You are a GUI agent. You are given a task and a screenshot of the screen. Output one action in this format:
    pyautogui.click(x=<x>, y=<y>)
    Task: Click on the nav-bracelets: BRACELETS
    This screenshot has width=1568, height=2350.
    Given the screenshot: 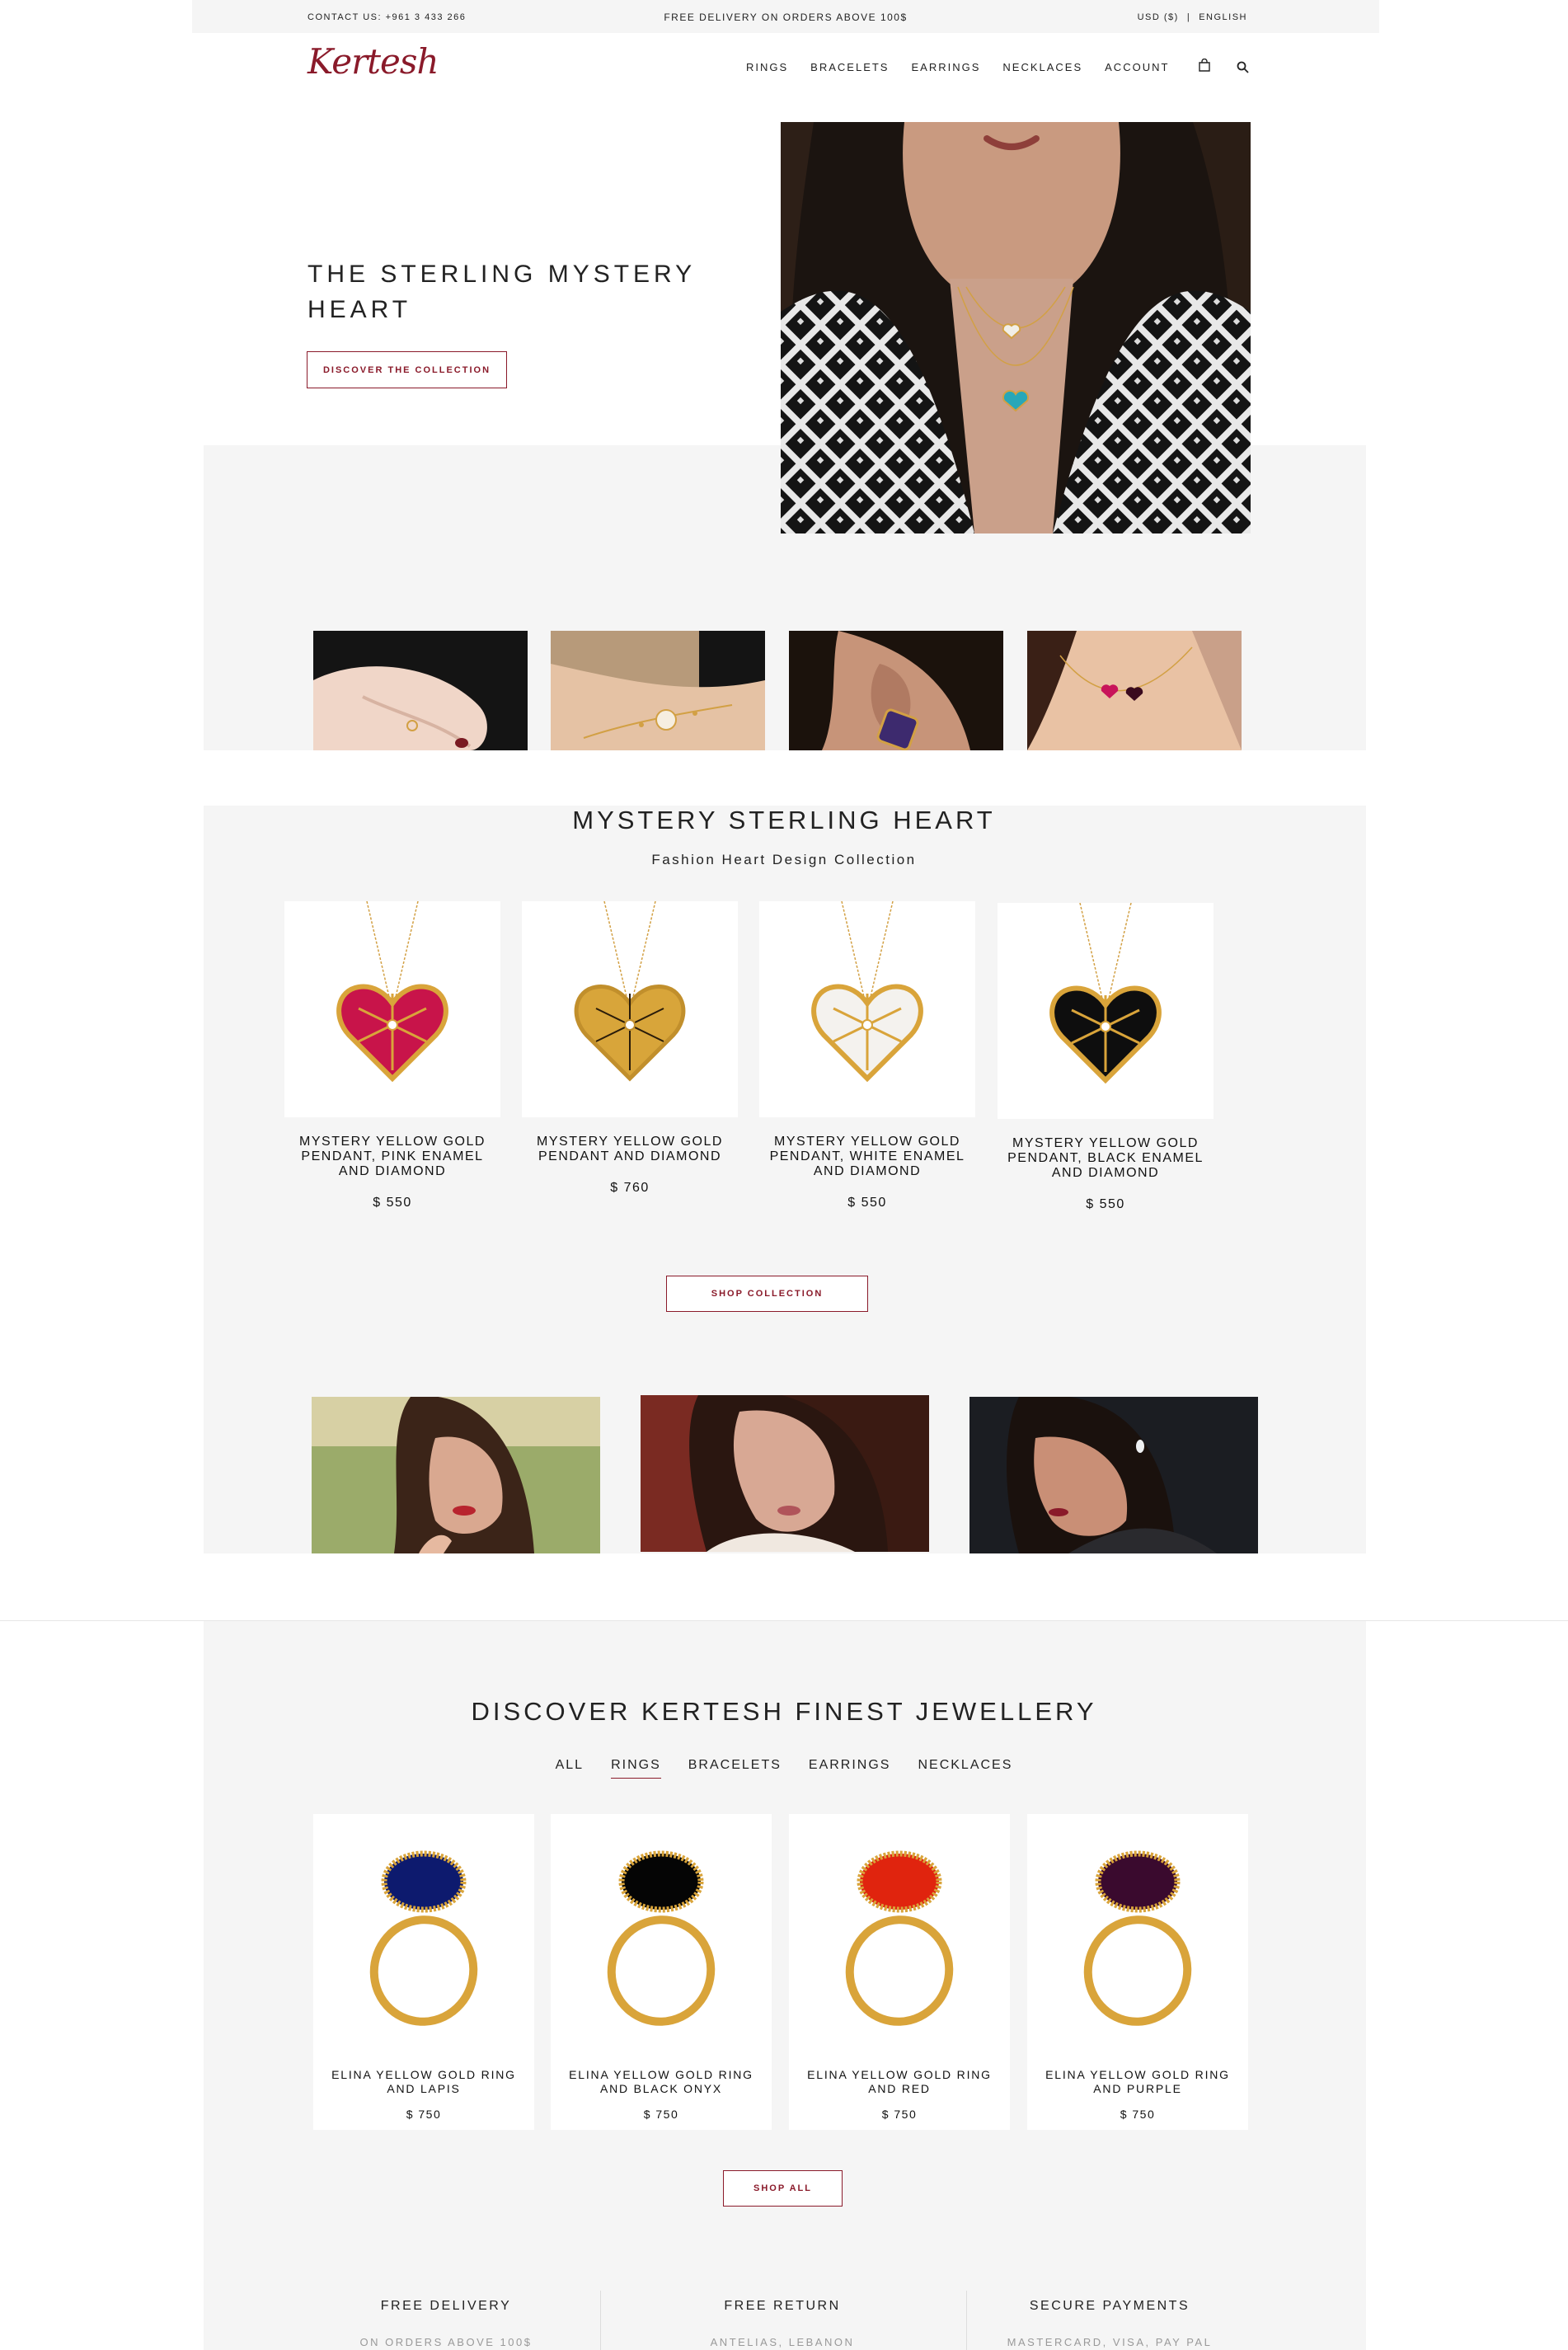 What is the action you would take?
    pyautogui.click(x=849, y=67)
    